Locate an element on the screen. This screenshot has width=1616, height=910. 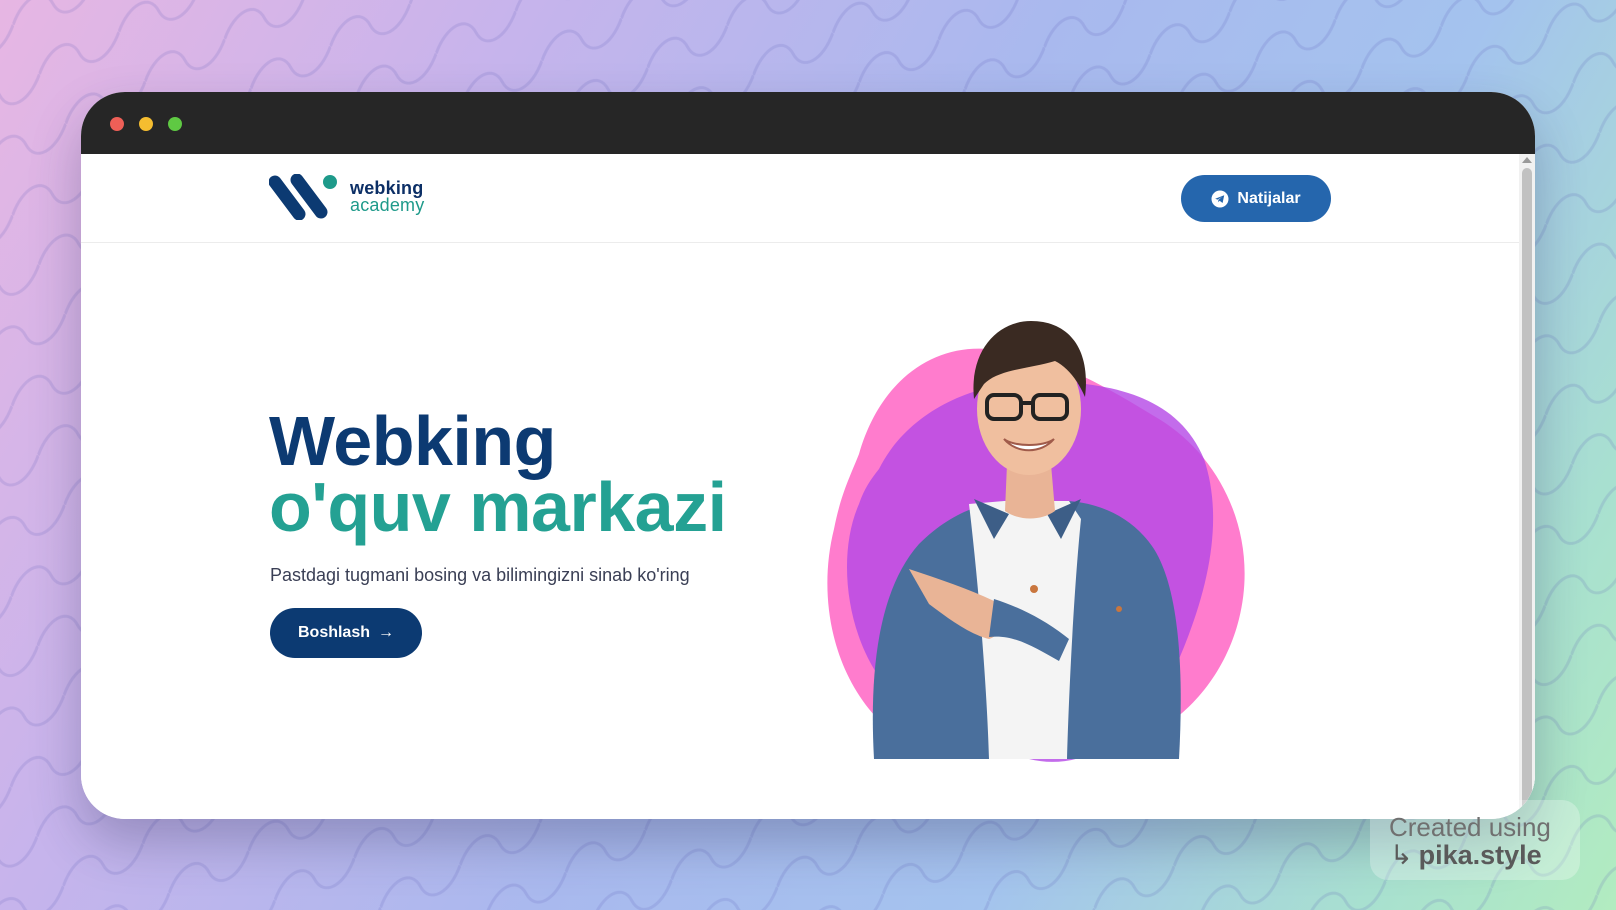
results-button-label: Natijalar is located at coordinates (1269, 198).